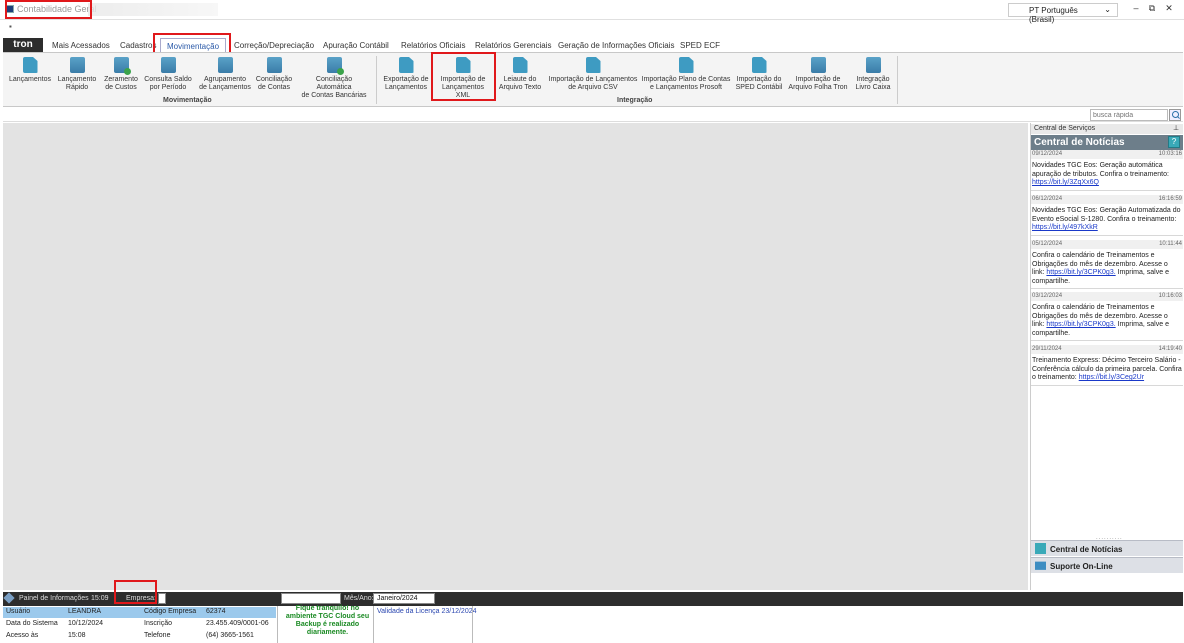 This screenshot has height=643, width=1184. Describe the element at coordinates (1063, 13) in the screenshot. I see `language-select: PT Português (Brasil) ⌄` at that location.